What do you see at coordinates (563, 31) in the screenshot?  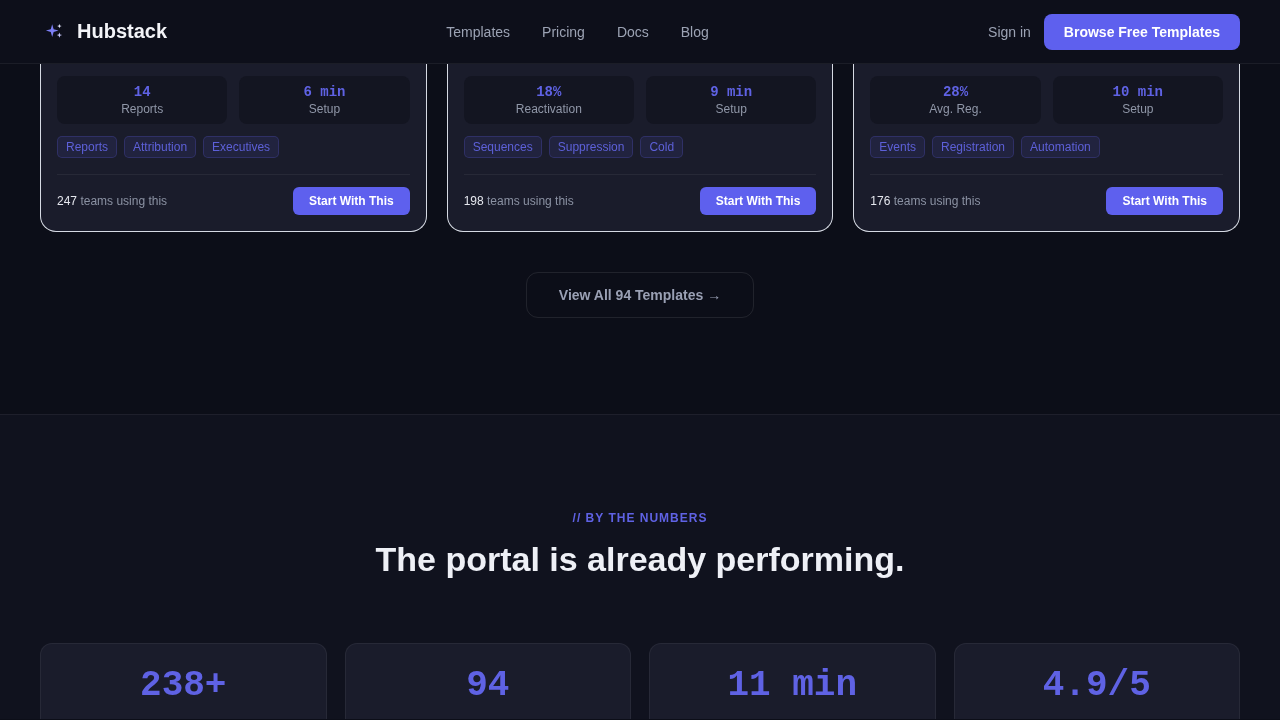 I see `nav-link: Pricing` at bounding box center [563, 31].